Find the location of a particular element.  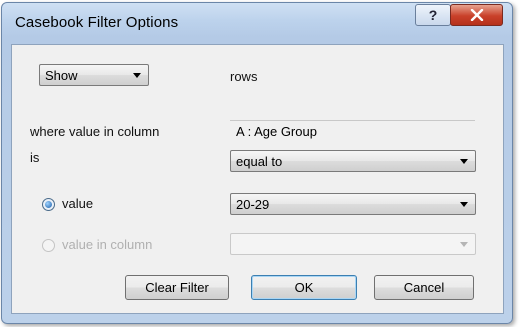

value-in-column-label: value in column is located at coordinates (107, 244).